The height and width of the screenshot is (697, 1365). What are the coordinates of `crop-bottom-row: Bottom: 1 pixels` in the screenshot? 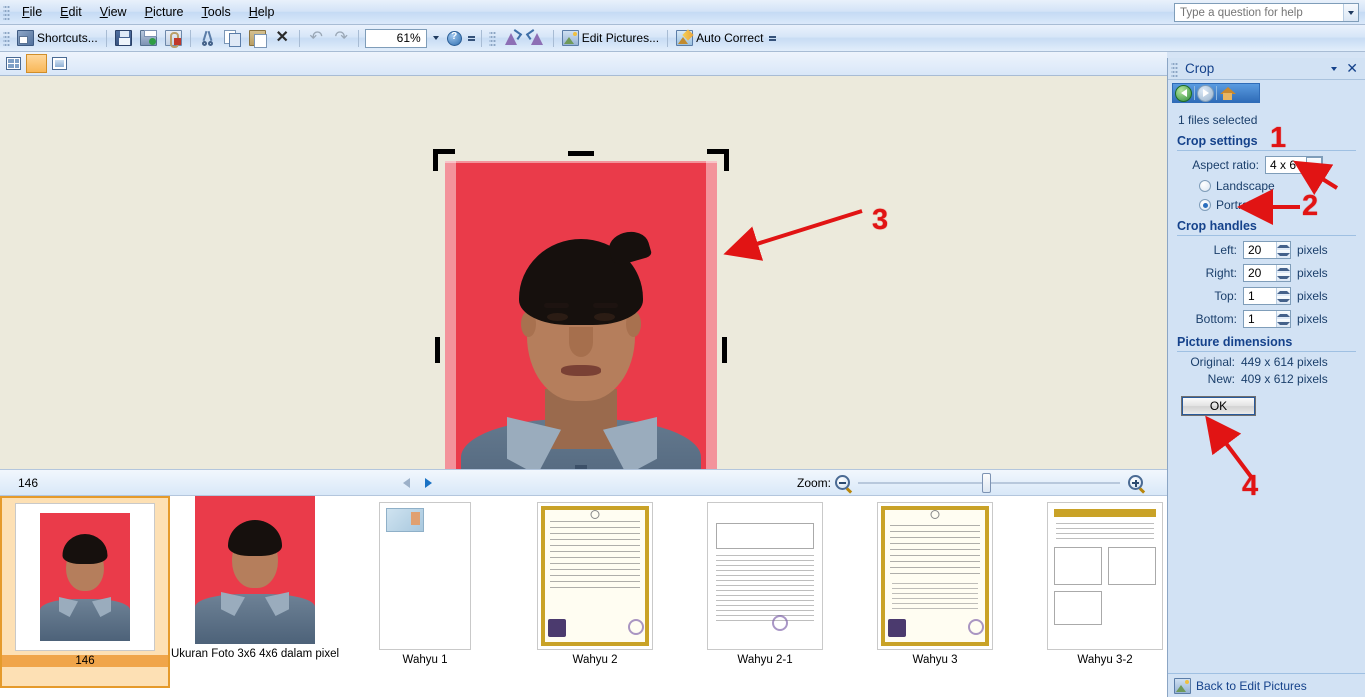 It's located at (1266, 319).